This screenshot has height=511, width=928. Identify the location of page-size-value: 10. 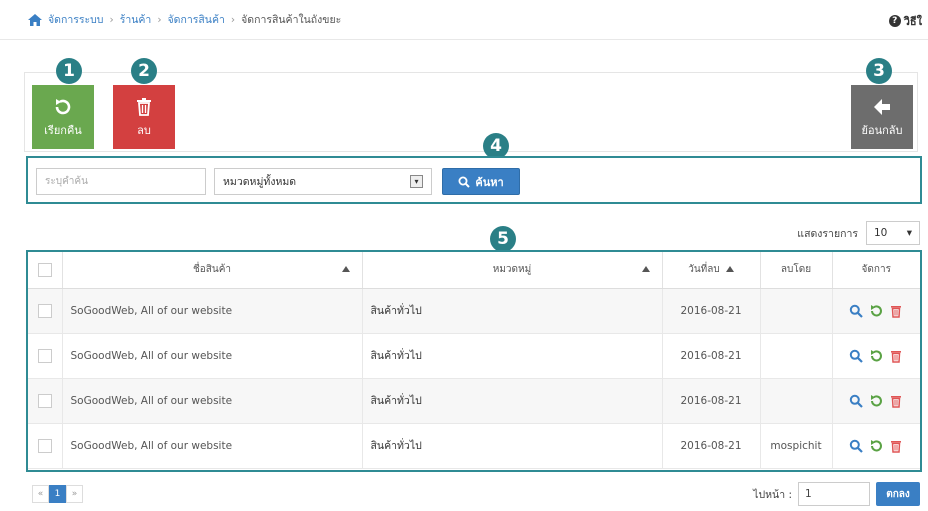
(881, 233).